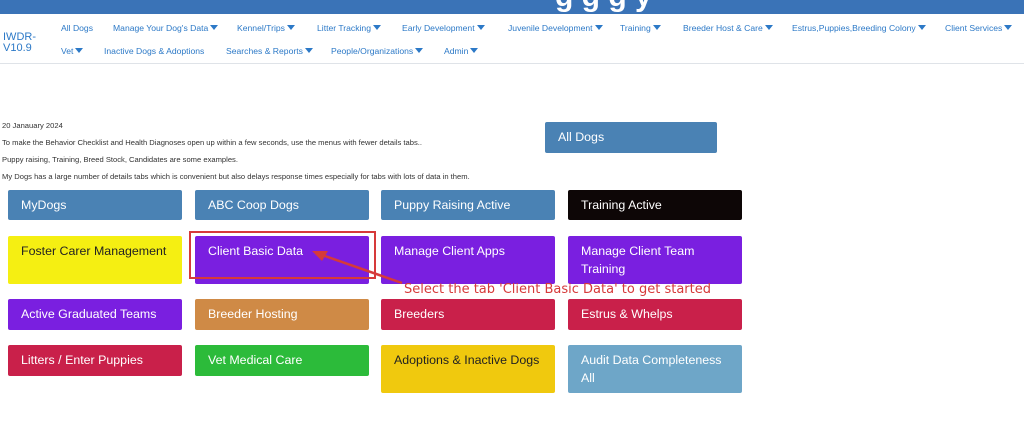 This screenshot has height=433, width=1024. What do you see at coordinates (467, 360) in the screenshot?
I see `tile-label: Adoptions & Inactive Dogs` at bounding box center [467, 360].